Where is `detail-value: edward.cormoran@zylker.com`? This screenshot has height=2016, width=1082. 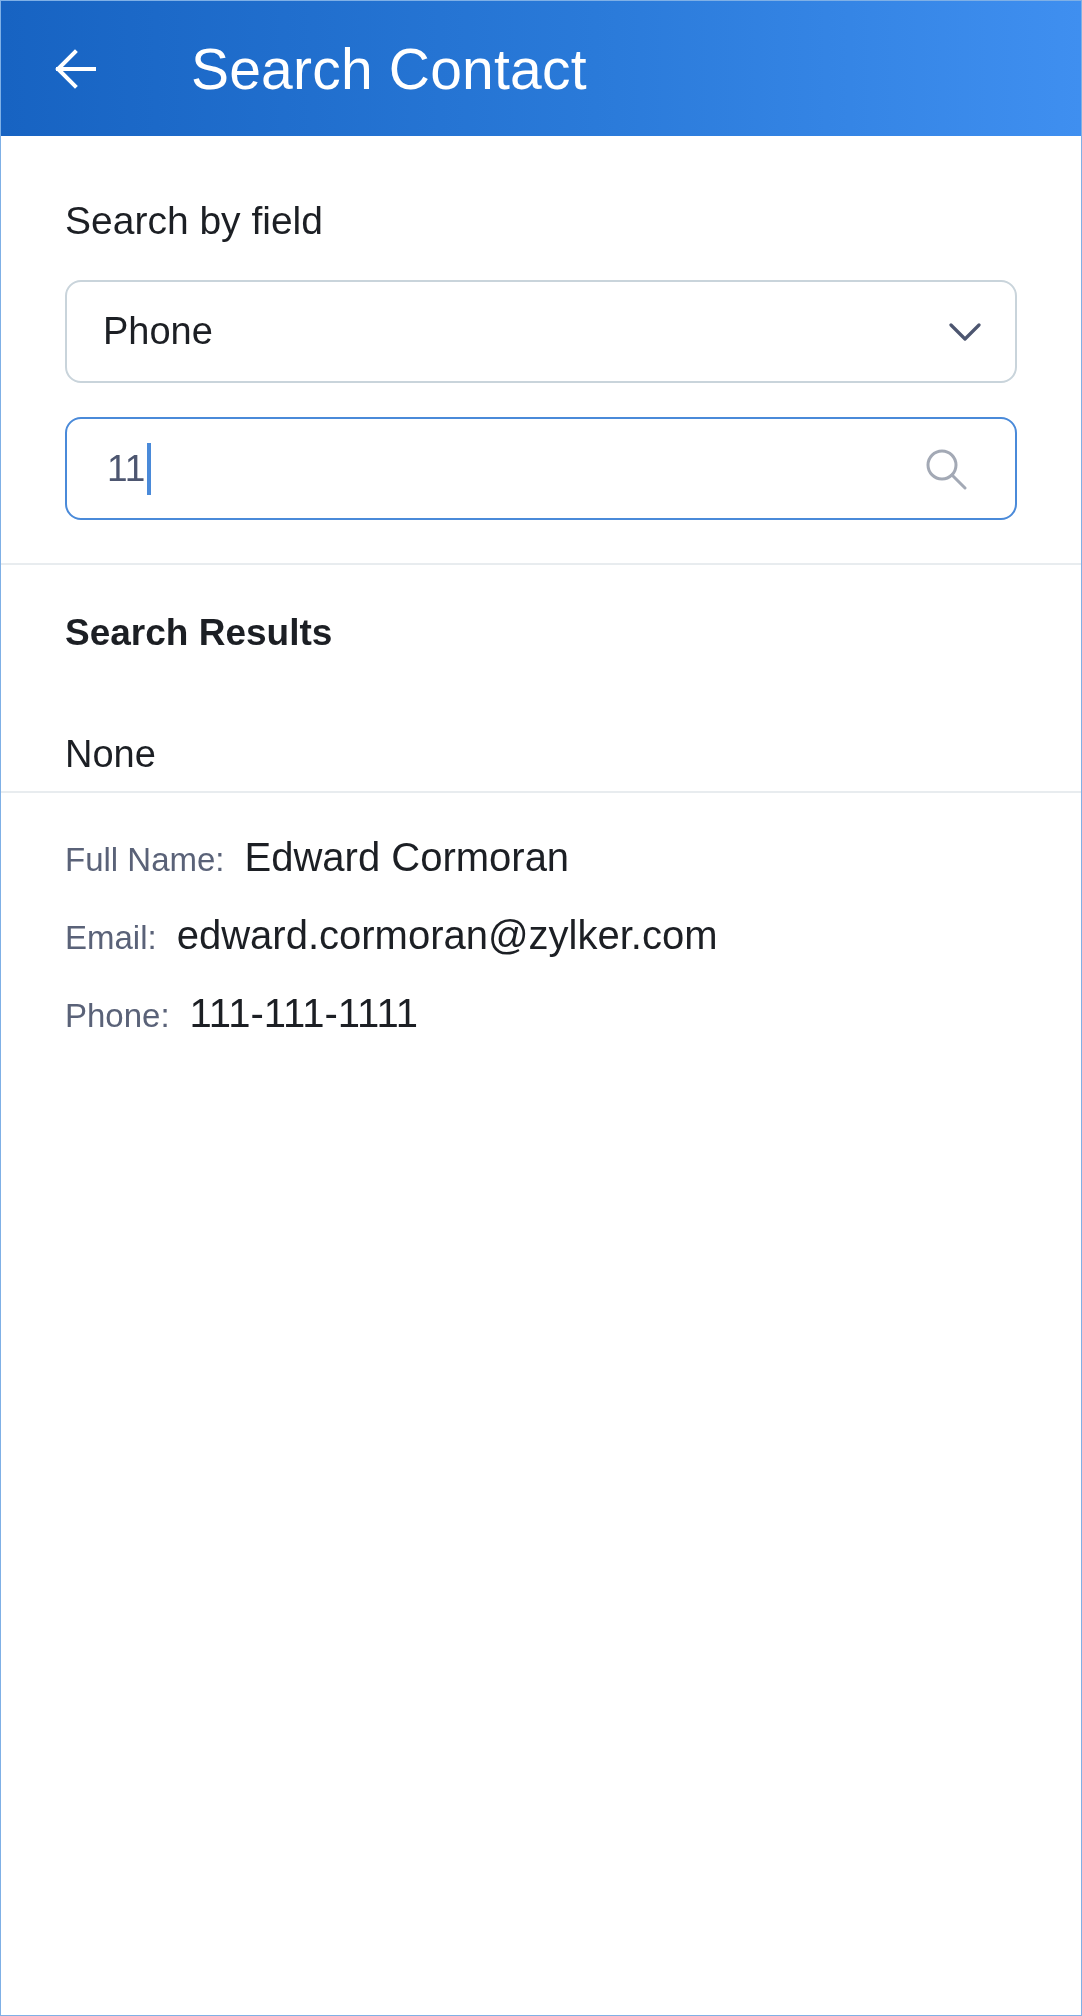 detail-value: edward.cormoran@zylker.com is located at coordinates (447, 935).